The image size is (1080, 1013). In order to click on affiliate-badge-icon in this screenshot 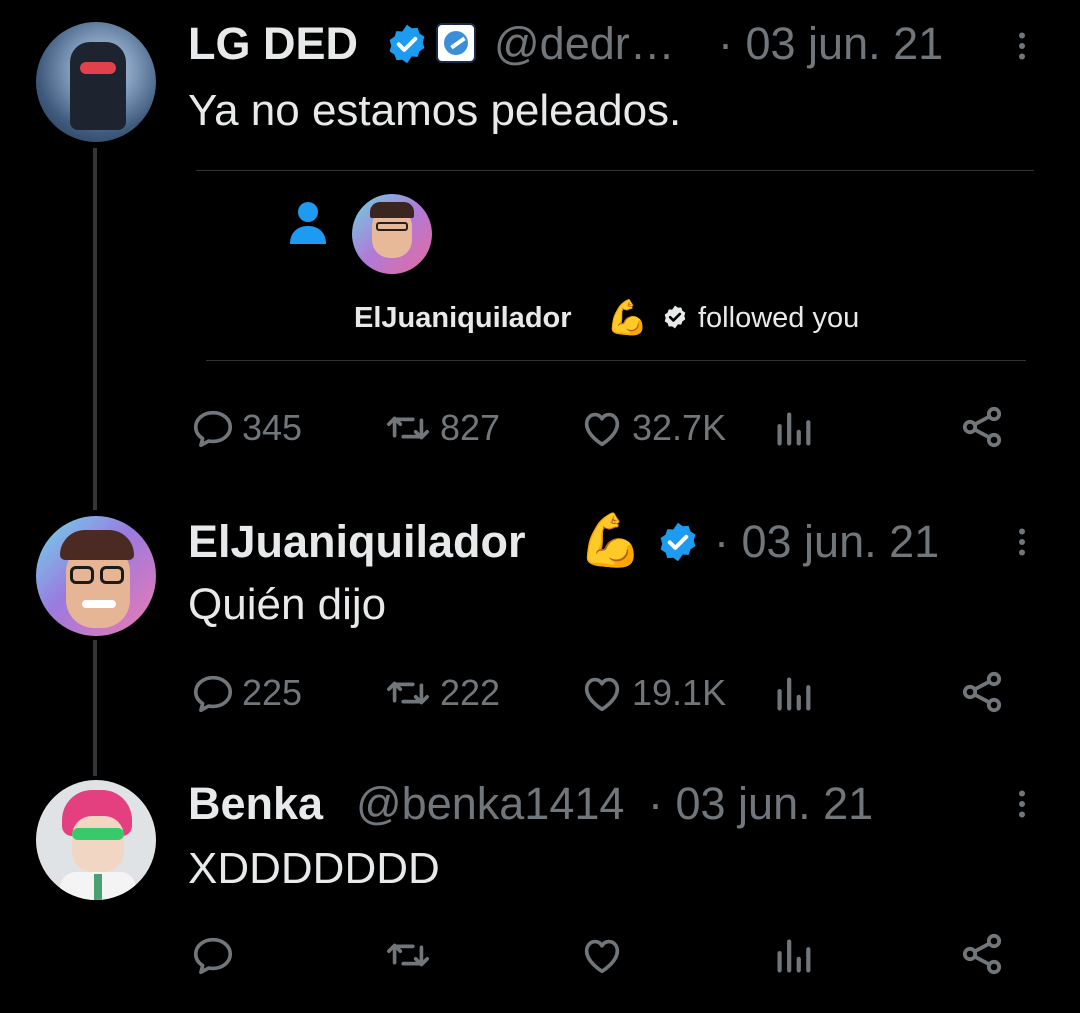, I will do `click(456, 43)`.